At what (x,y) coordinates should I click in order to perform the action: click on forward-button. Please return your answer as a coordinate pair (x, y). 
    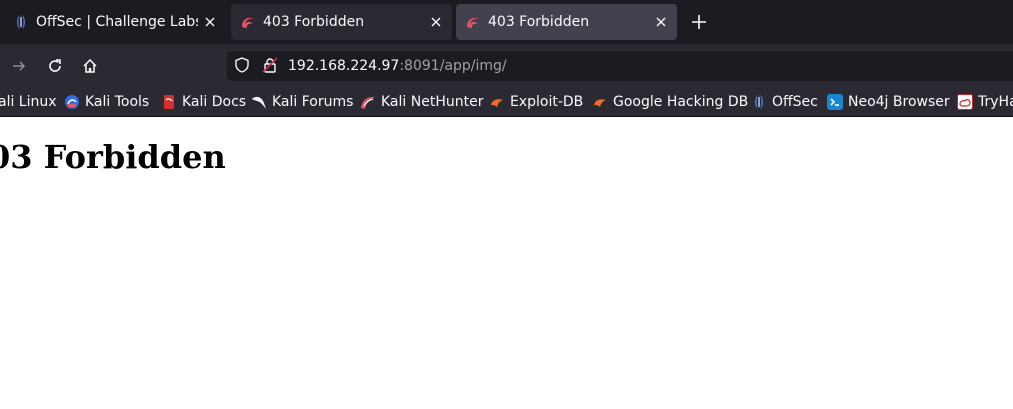
    Looking at the image, I should click on (19, 66).